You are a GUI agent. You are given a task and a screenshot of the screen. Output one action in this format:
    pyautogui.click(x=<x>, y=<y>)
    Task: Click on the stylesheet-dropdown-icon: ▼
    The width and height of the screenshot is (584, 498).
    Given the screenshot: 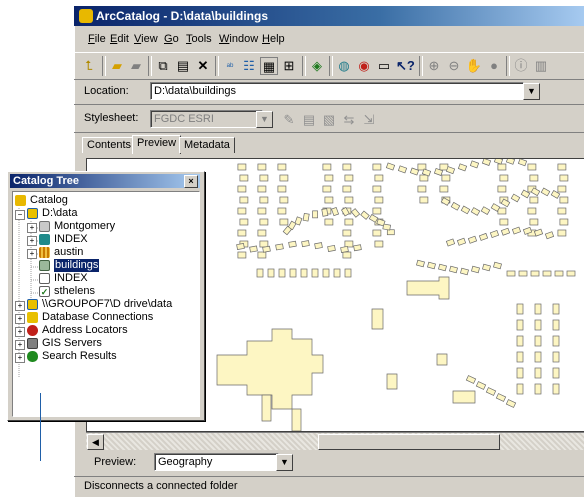 What is the action you would take?
    pyautogui.click(x=264, y=119)
    